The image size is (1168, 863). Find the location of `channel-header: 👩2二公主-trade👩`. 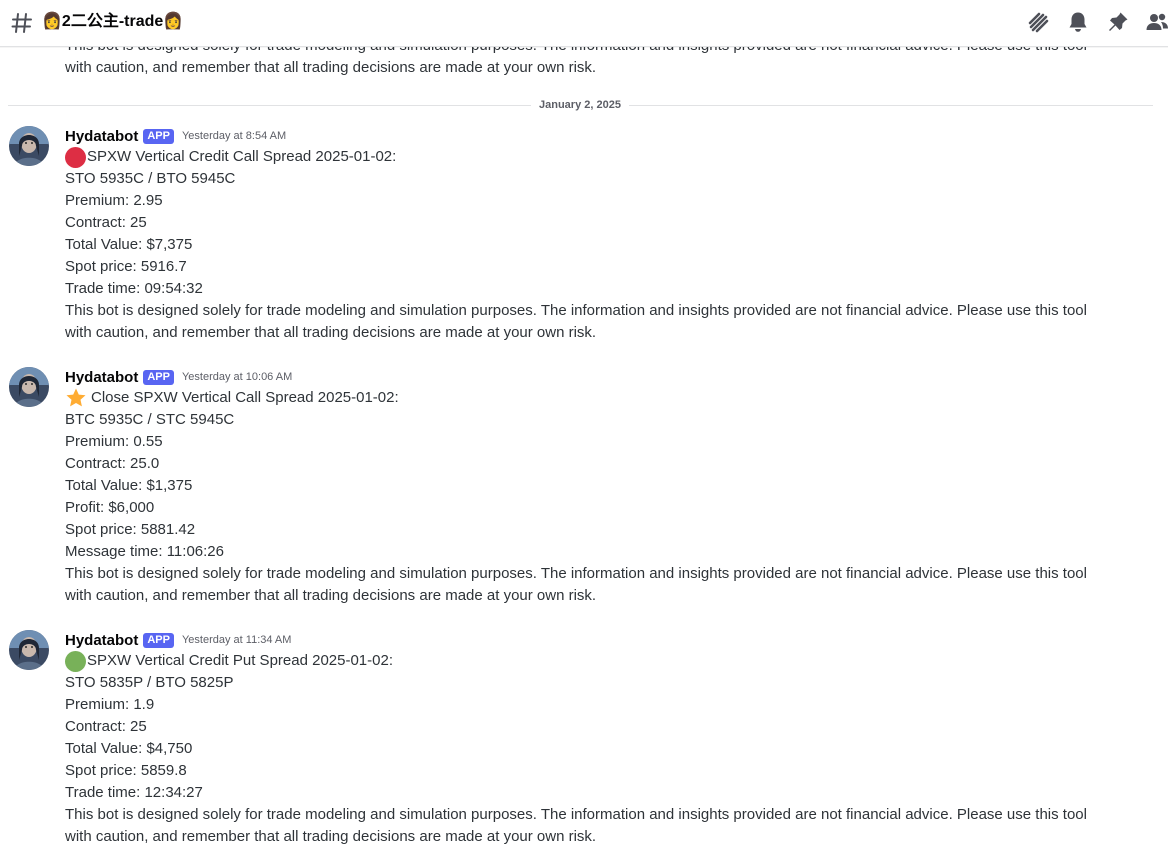

channel-header: 👩2二公主-trade👩 is located at coordinates (584, 23).